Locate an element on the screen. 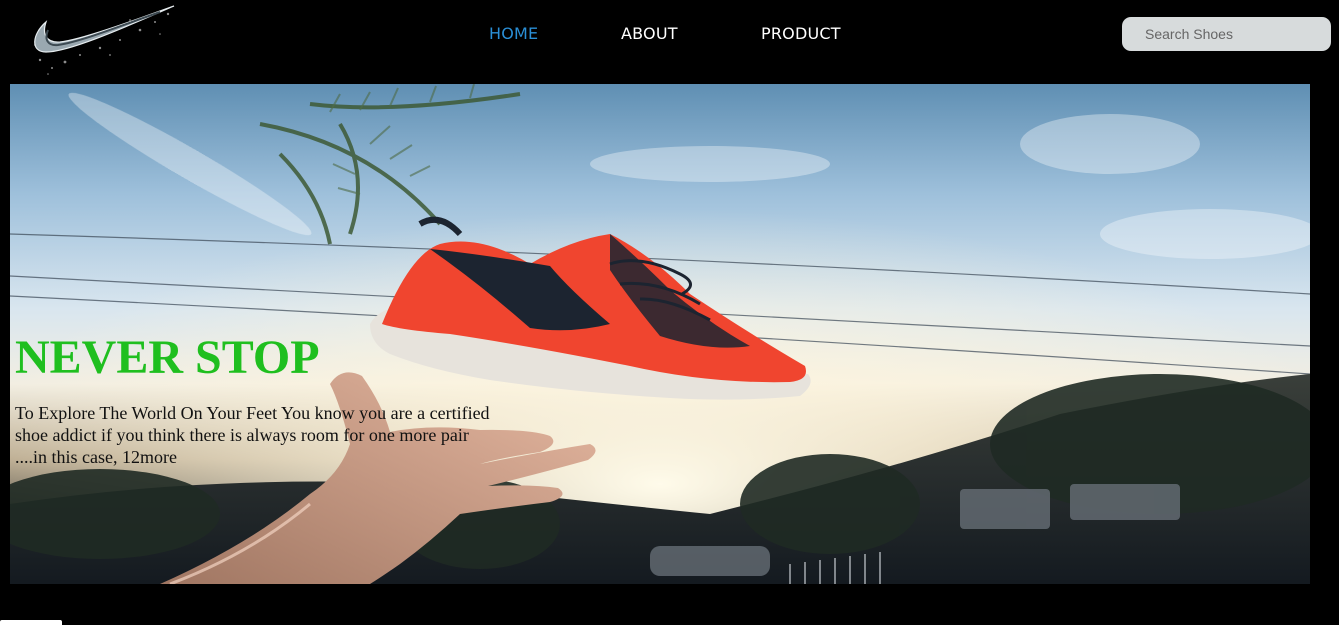 This screenshot has width=1339, height=625. scroll-tab is located at coordinates (31, 622).